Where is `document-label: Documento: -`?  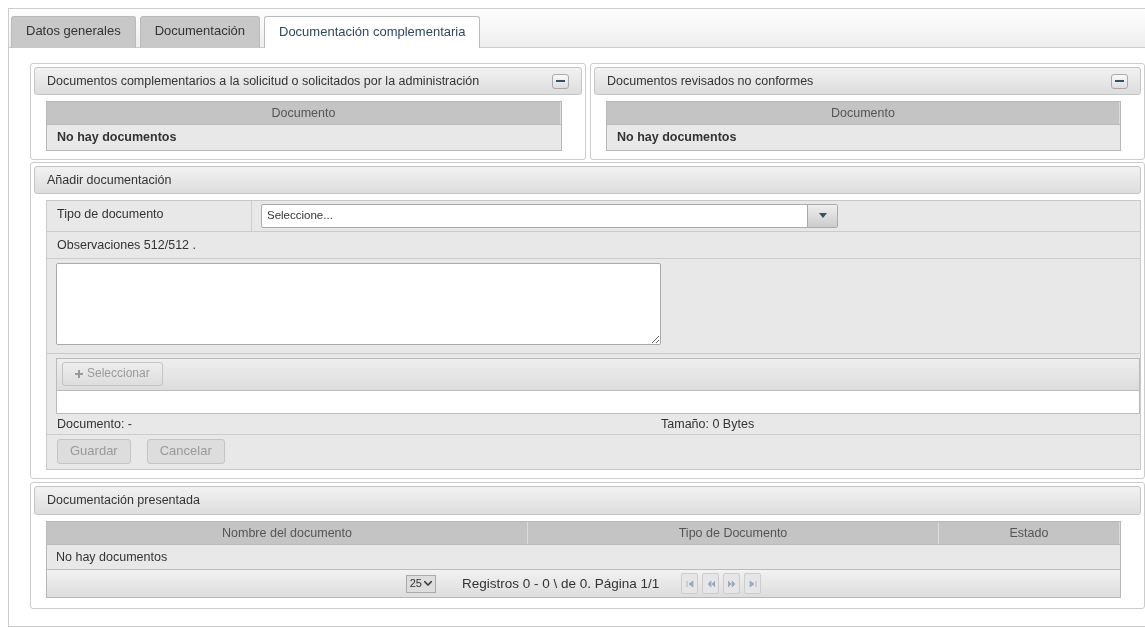
document-label: Documento: - is located at coordinates (95, 424).